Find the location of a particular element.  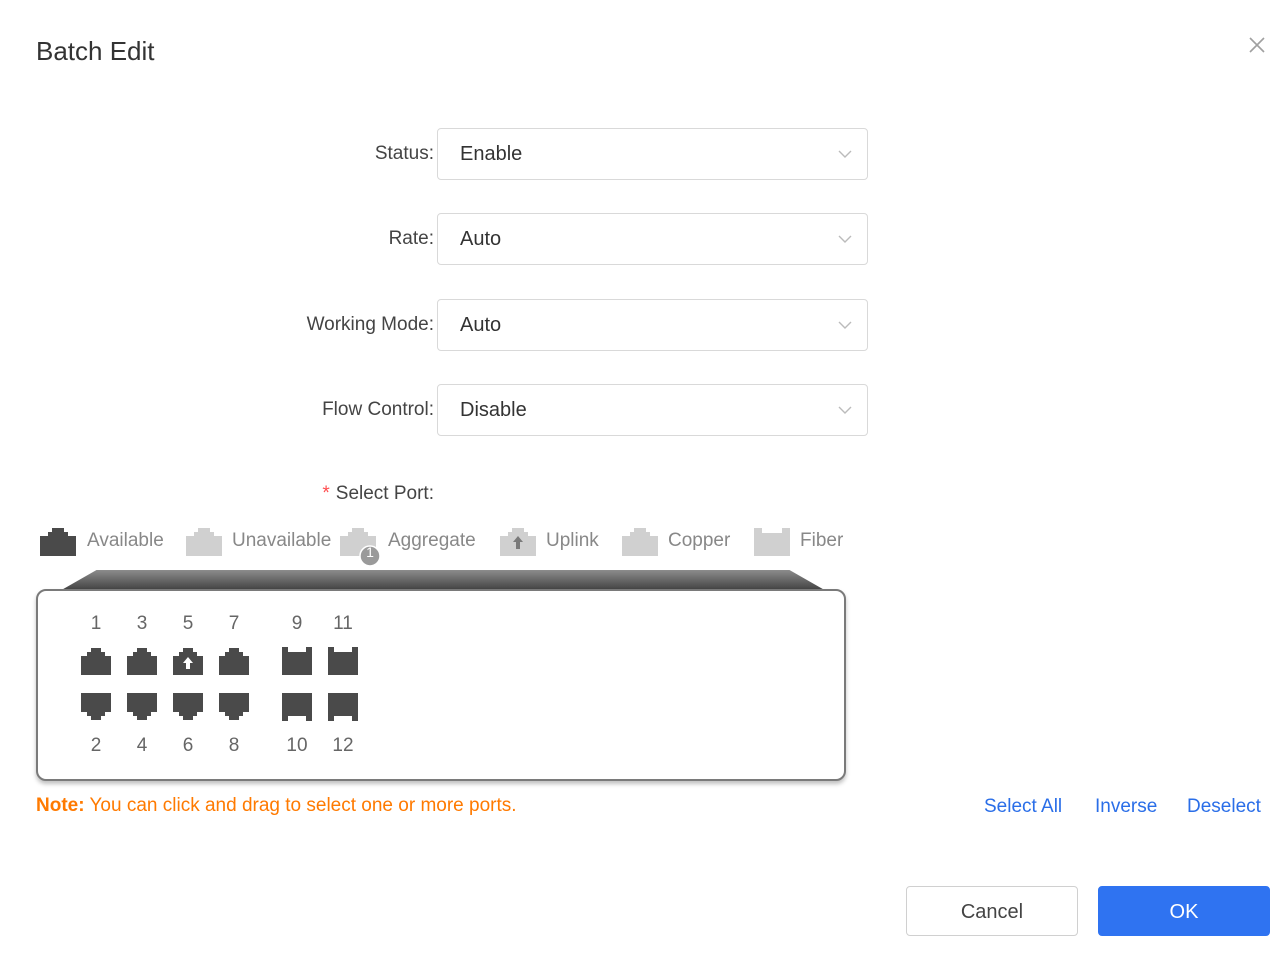

port-label: 10 is located at coordinates (297, 745).